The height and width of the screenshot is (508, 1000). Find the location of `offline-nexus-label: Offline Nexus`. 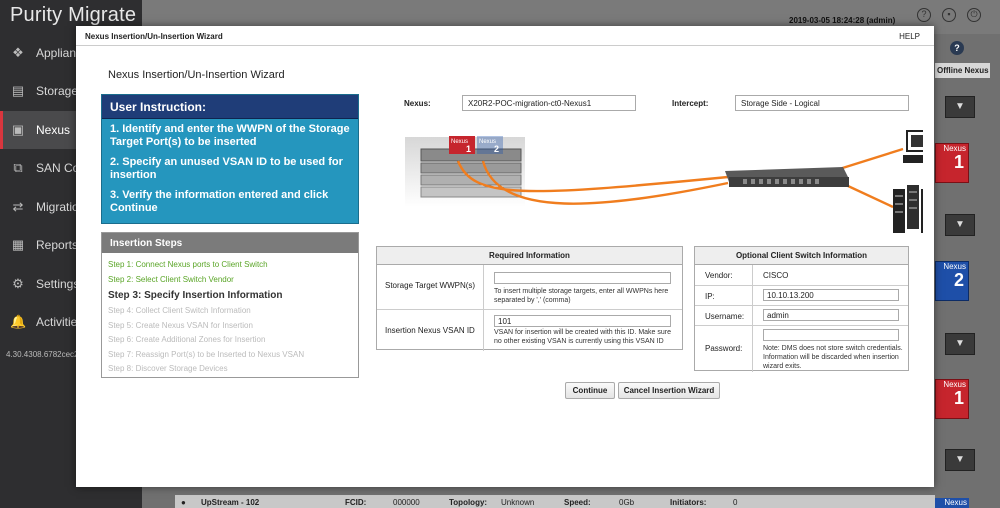

offline-nexus-label: Offline Nexus is located at coordinates (962, 70).